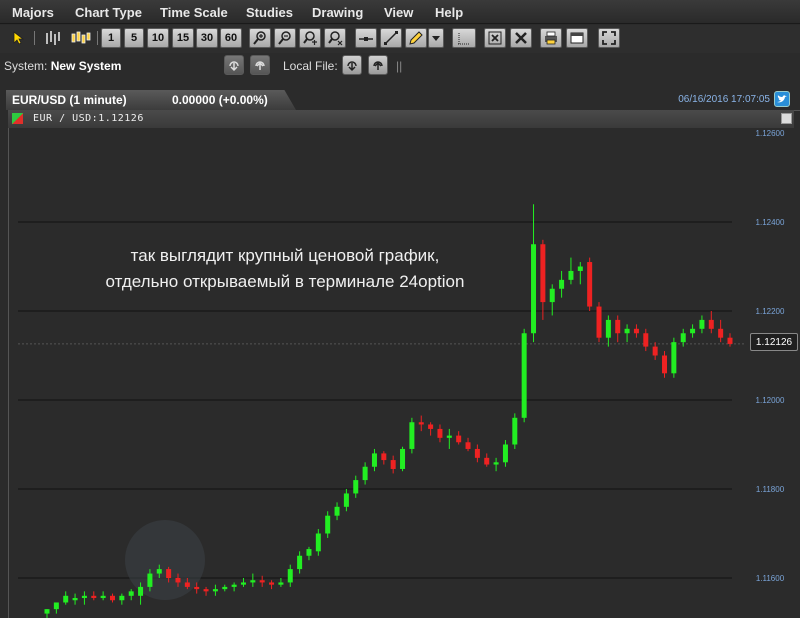 This screenshot has width=800, height=618. What do you see at coordinates (770, 578) in the screenshot?
I see `y-tick-label: 1.11600` at bounding box center [770, 578].